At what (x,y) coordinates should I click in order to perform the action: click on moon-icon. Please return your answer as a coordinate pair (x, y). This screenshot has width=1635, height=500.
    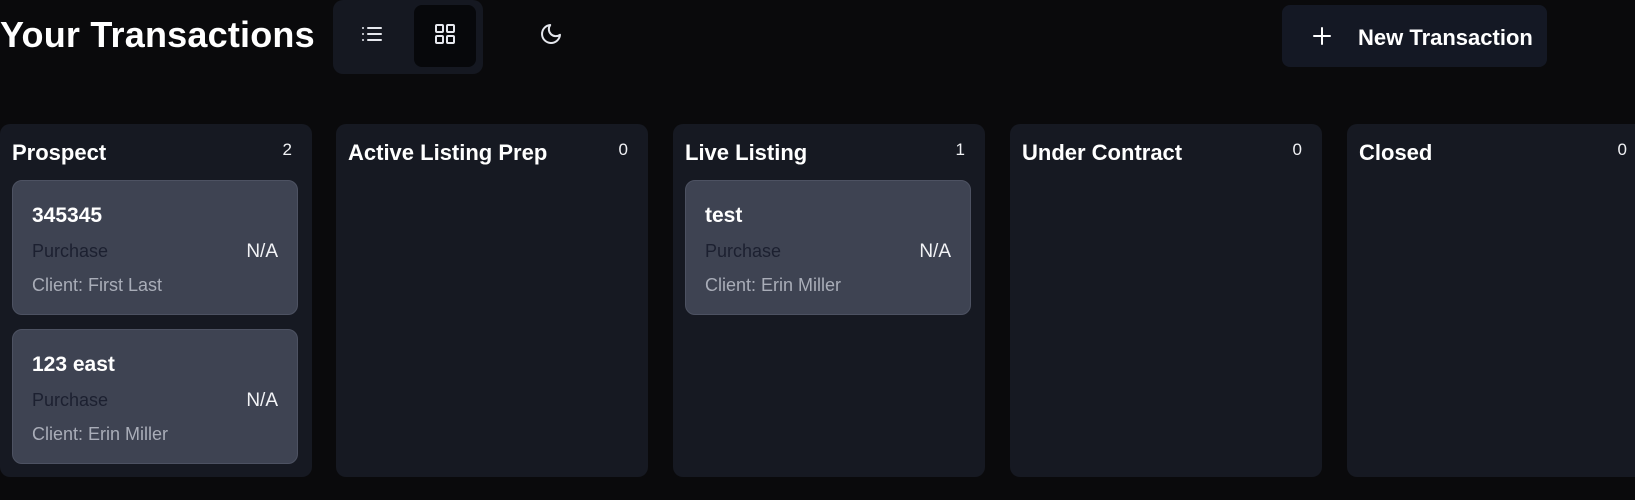
    Looking at the image, I should click on (551, 36).